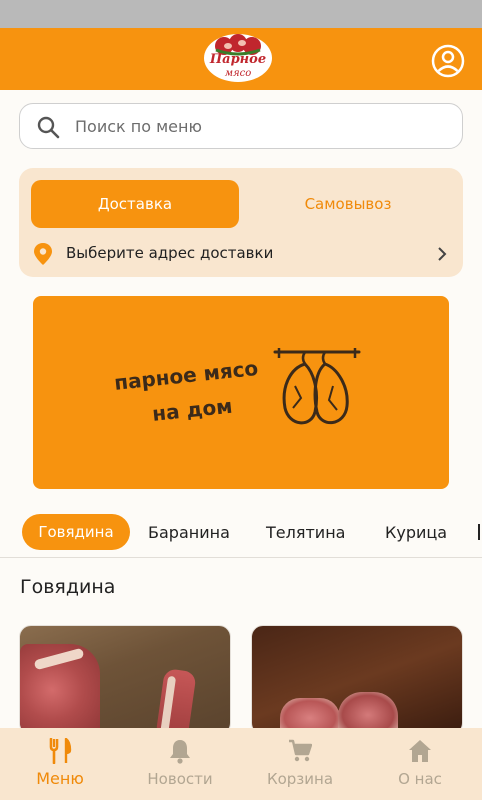 This screenshot has height=800, width=482. I want to click on bottom-nav: Меню Новости Корзина О нас, so click(241, 764).